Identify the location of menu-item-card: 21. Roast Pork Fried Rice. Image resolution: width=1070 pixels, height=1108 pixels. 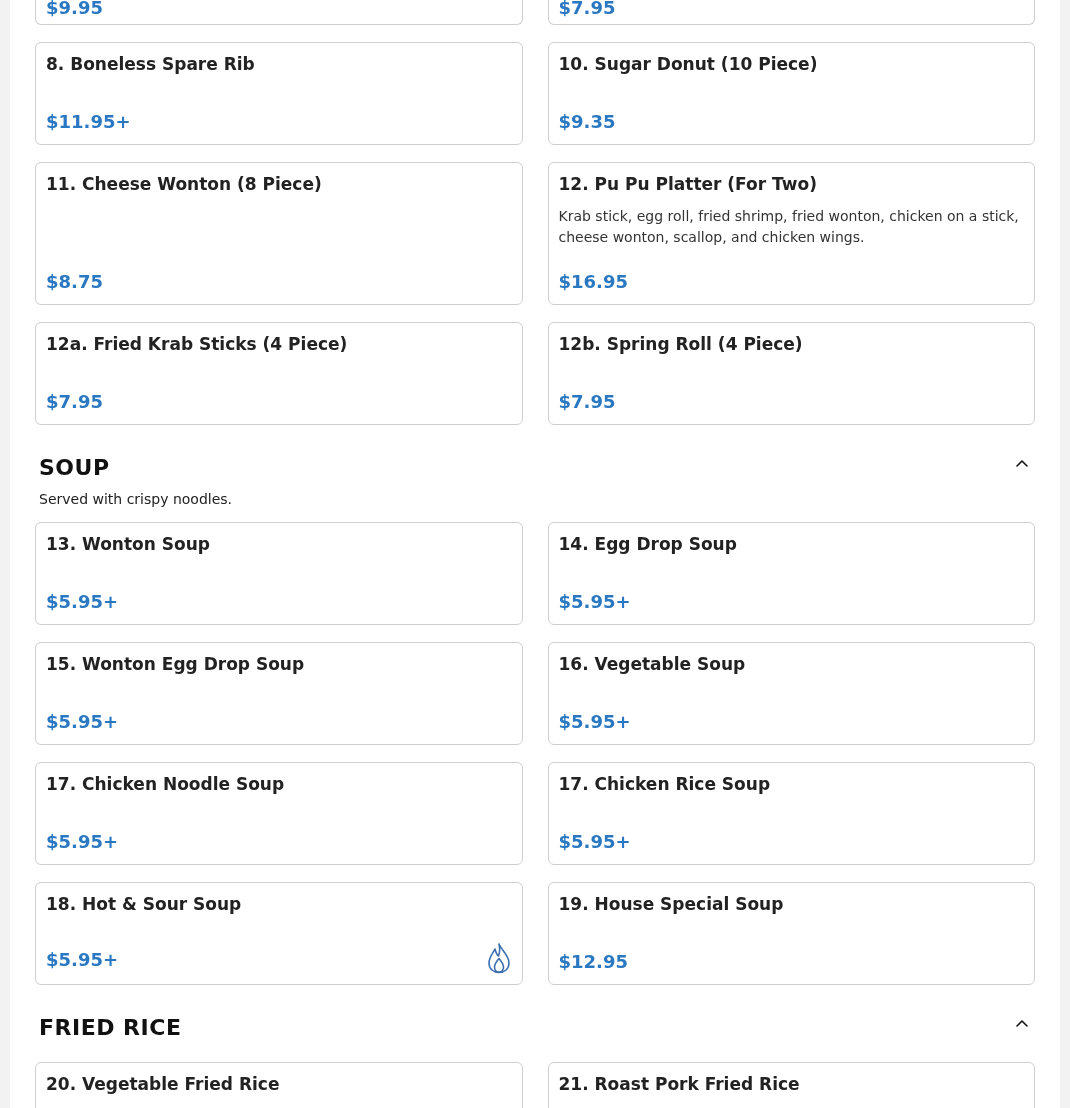
(791, 1085).